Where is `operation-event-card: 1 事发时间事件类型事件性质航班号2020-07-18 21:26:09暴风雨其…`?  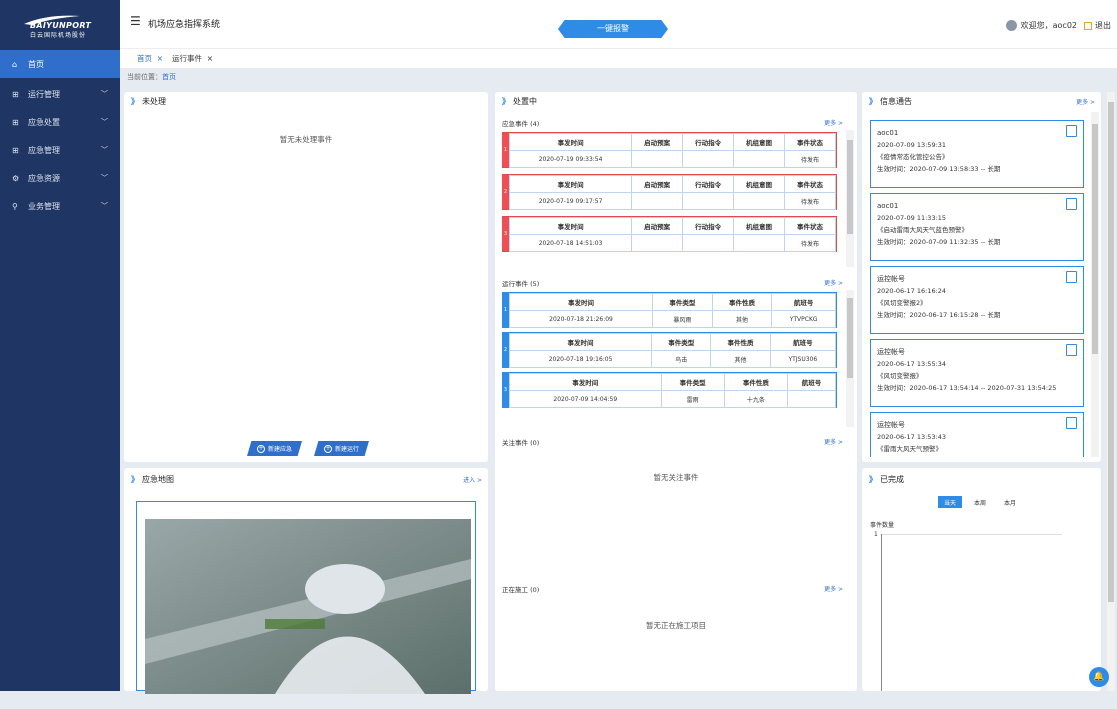
operation-event-card: 1 事发时间事件类型事件性质航班号2020-07-18 21:26:09暴风雨其… is located at coordinates (669, 310).